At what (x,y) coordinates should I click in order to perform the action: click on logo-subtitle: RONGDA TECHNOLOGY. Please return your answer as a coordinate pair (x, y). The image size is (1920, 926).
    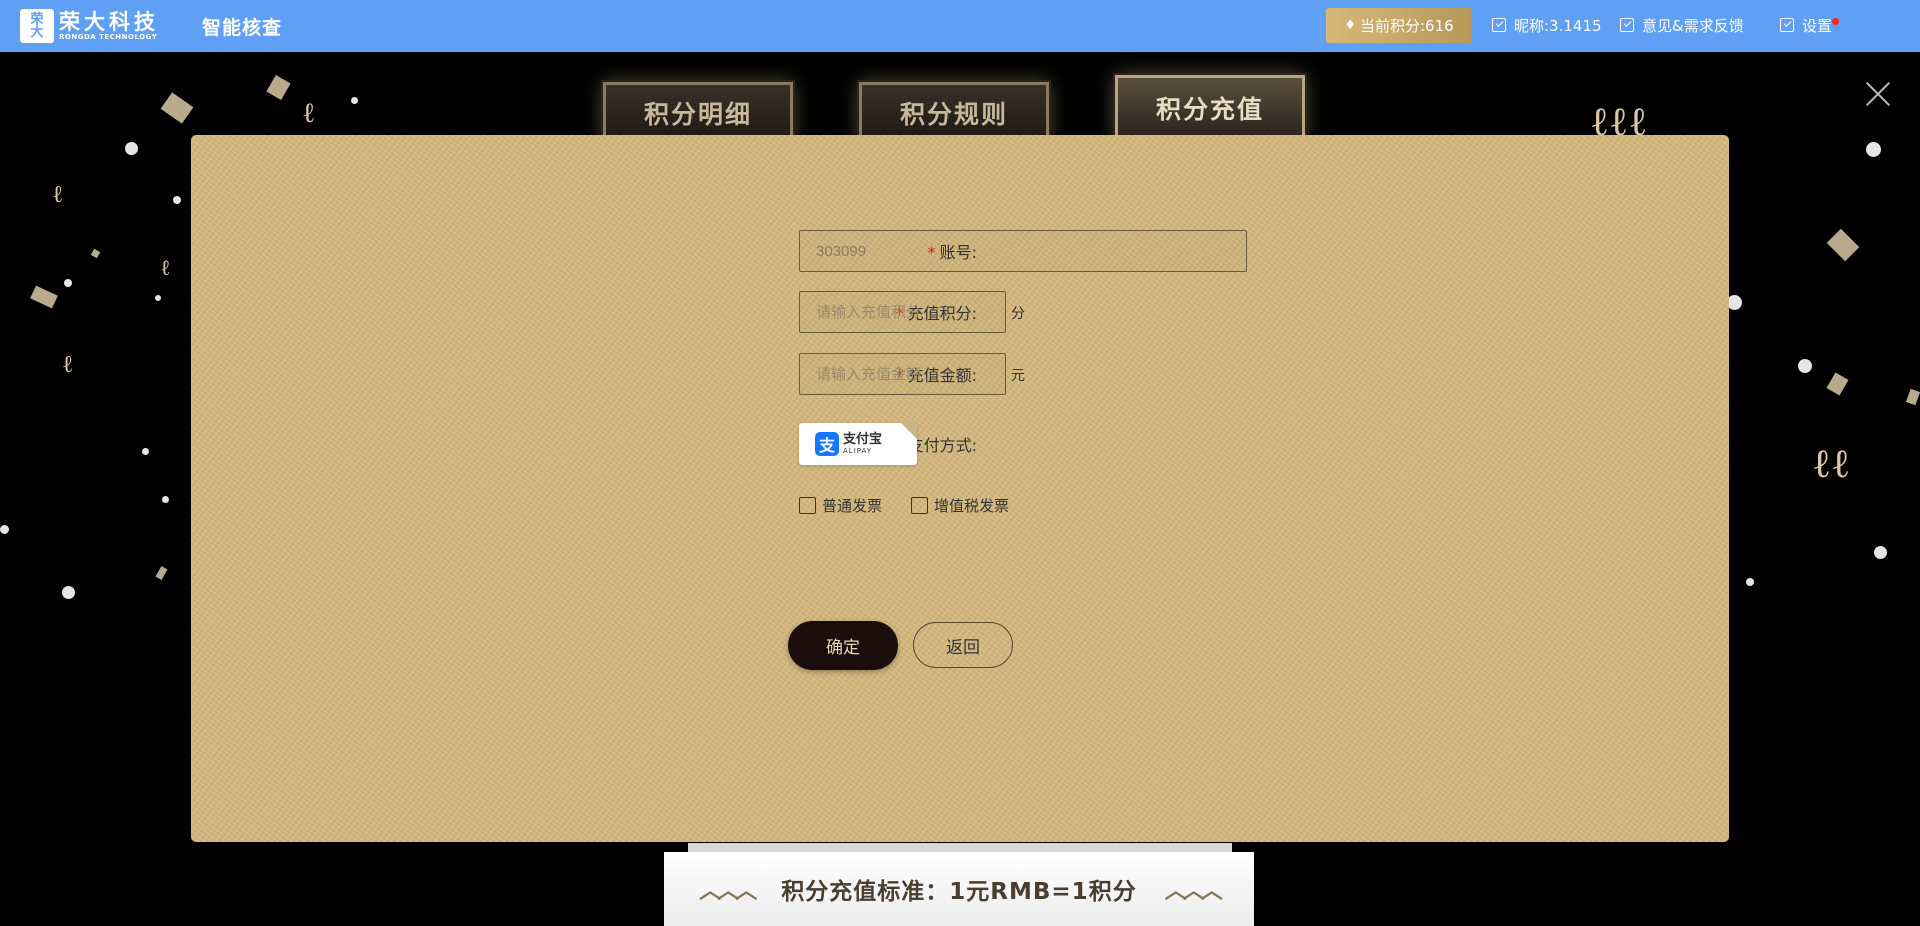
    Looking at the image, I should click on (108, 36).